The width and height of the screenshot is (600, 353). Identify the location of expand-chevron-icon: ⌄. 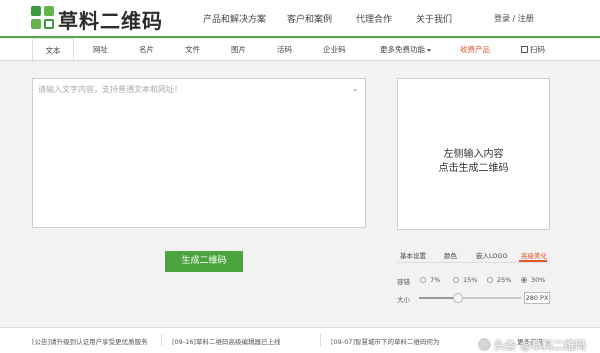
(355, 89).